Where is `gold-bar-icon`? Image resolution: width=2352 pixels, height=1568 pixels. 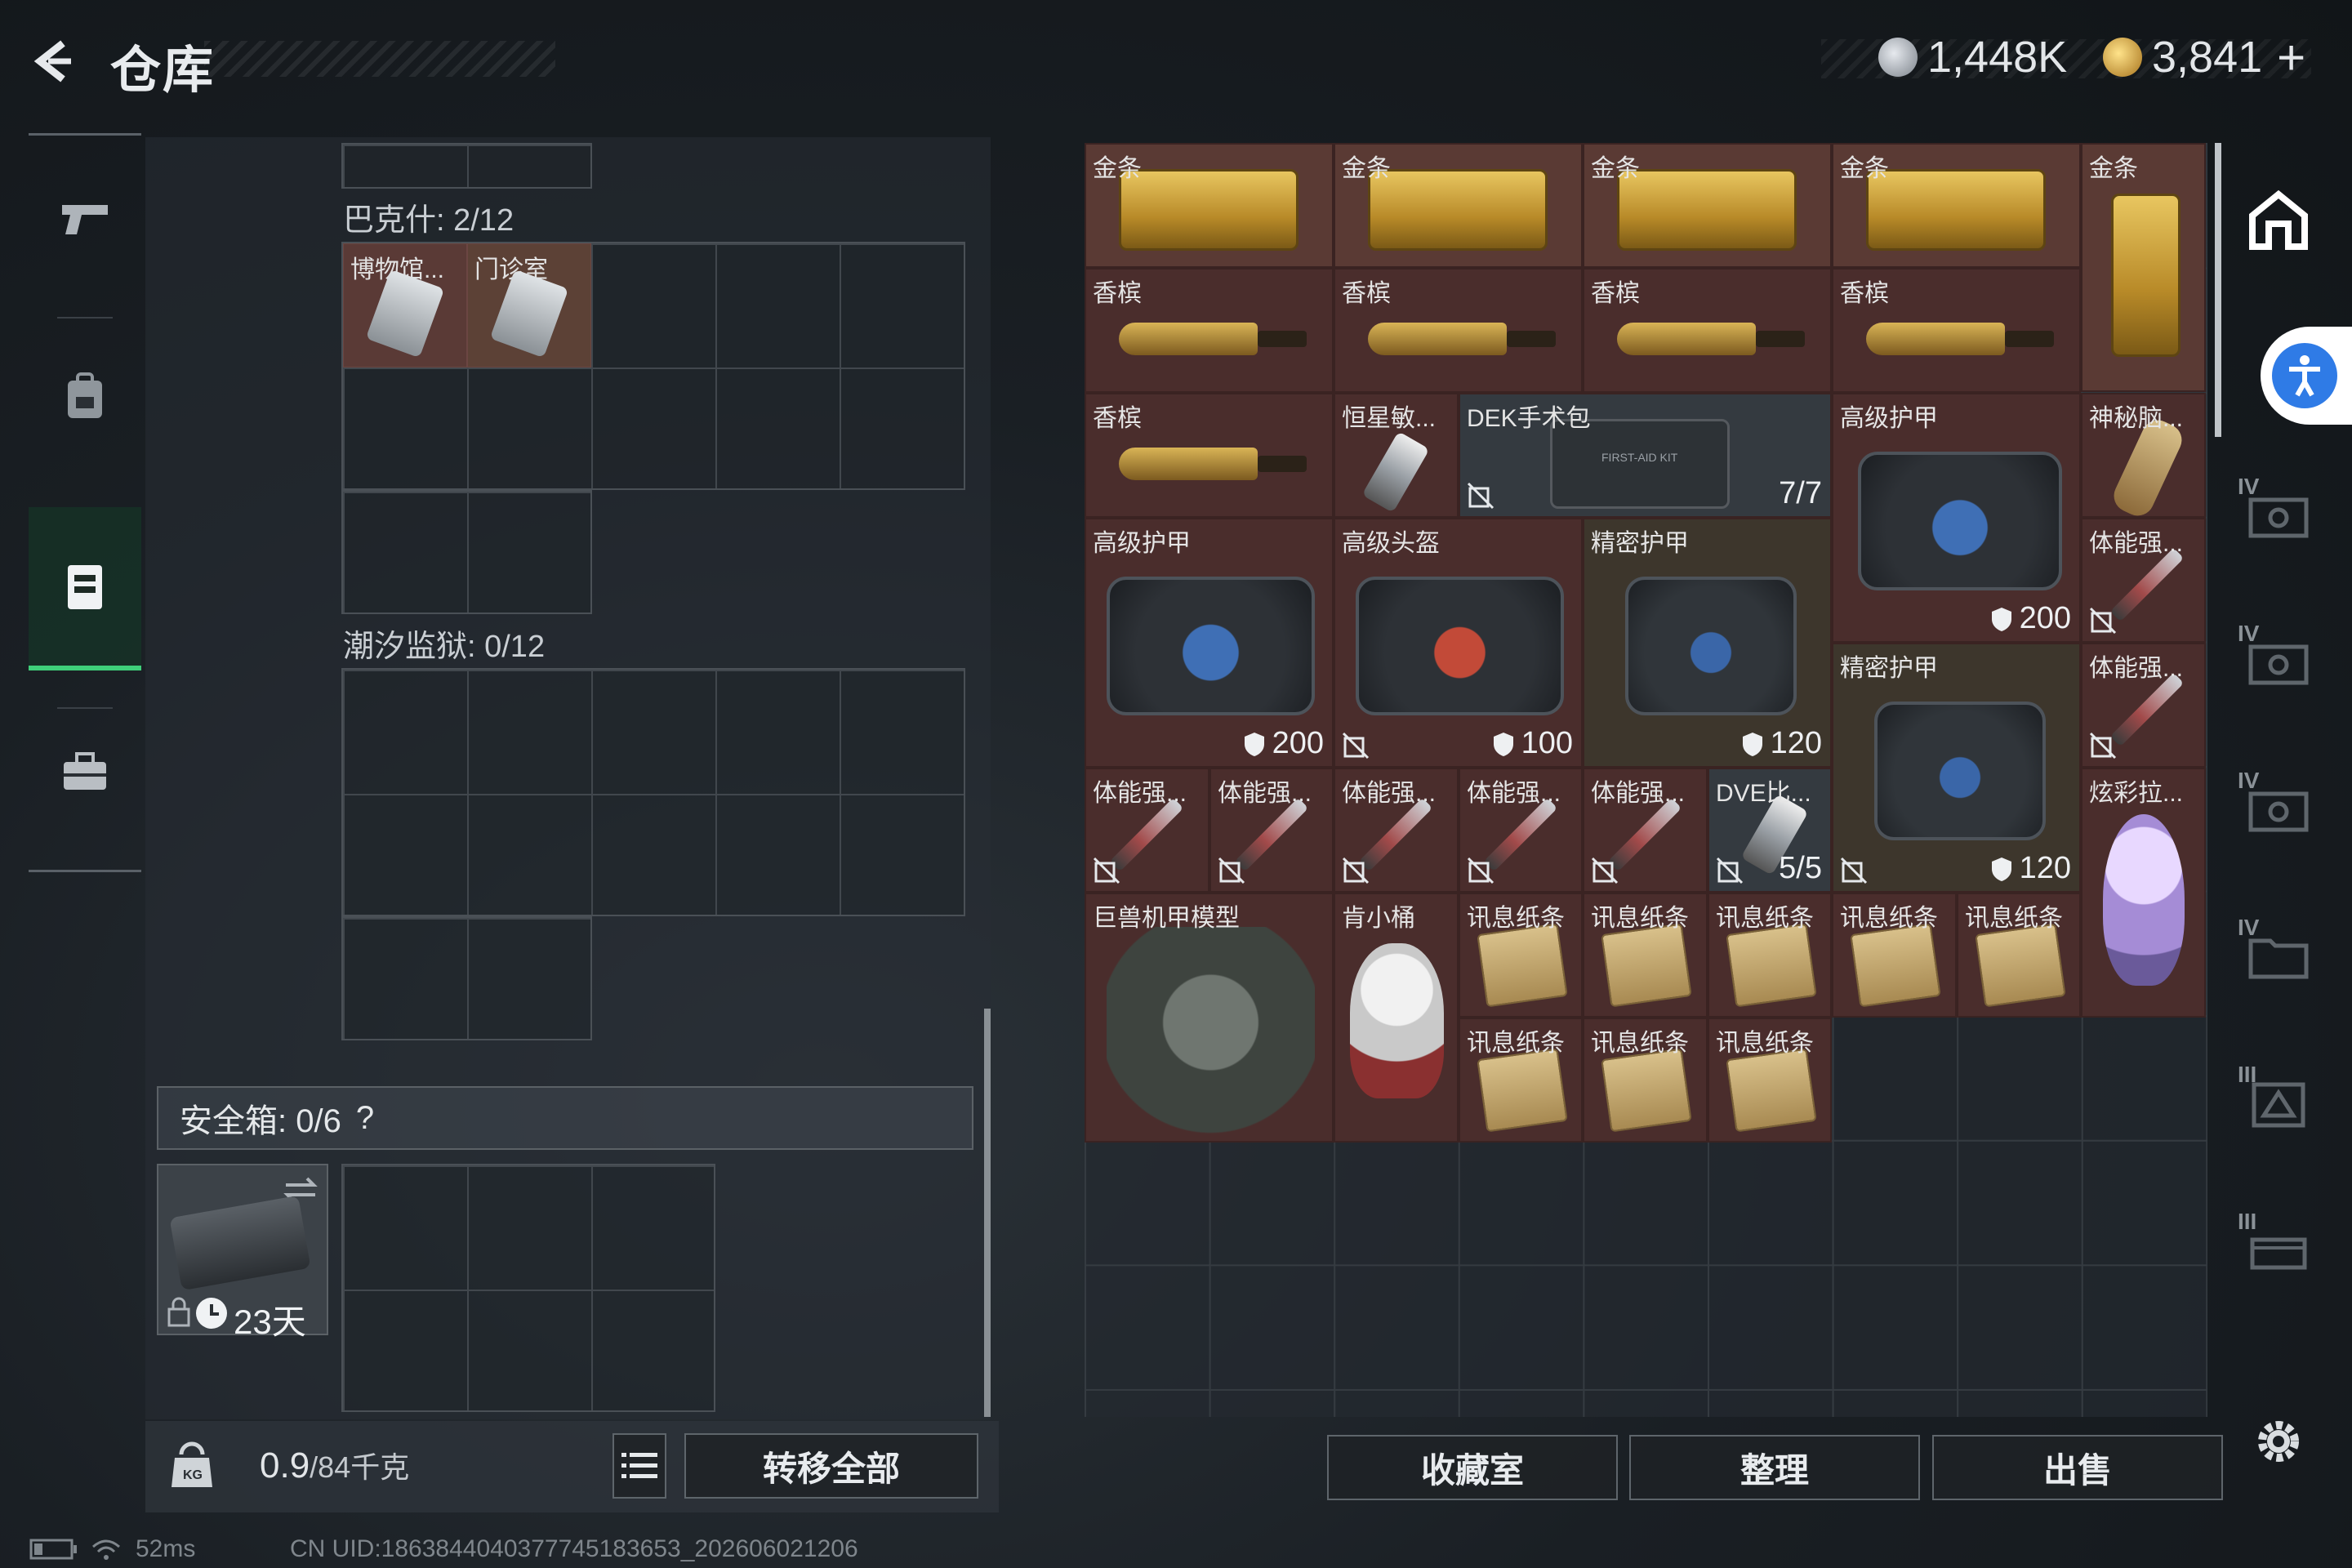 gold-bar-icon is located at coordinates (1208, 210).